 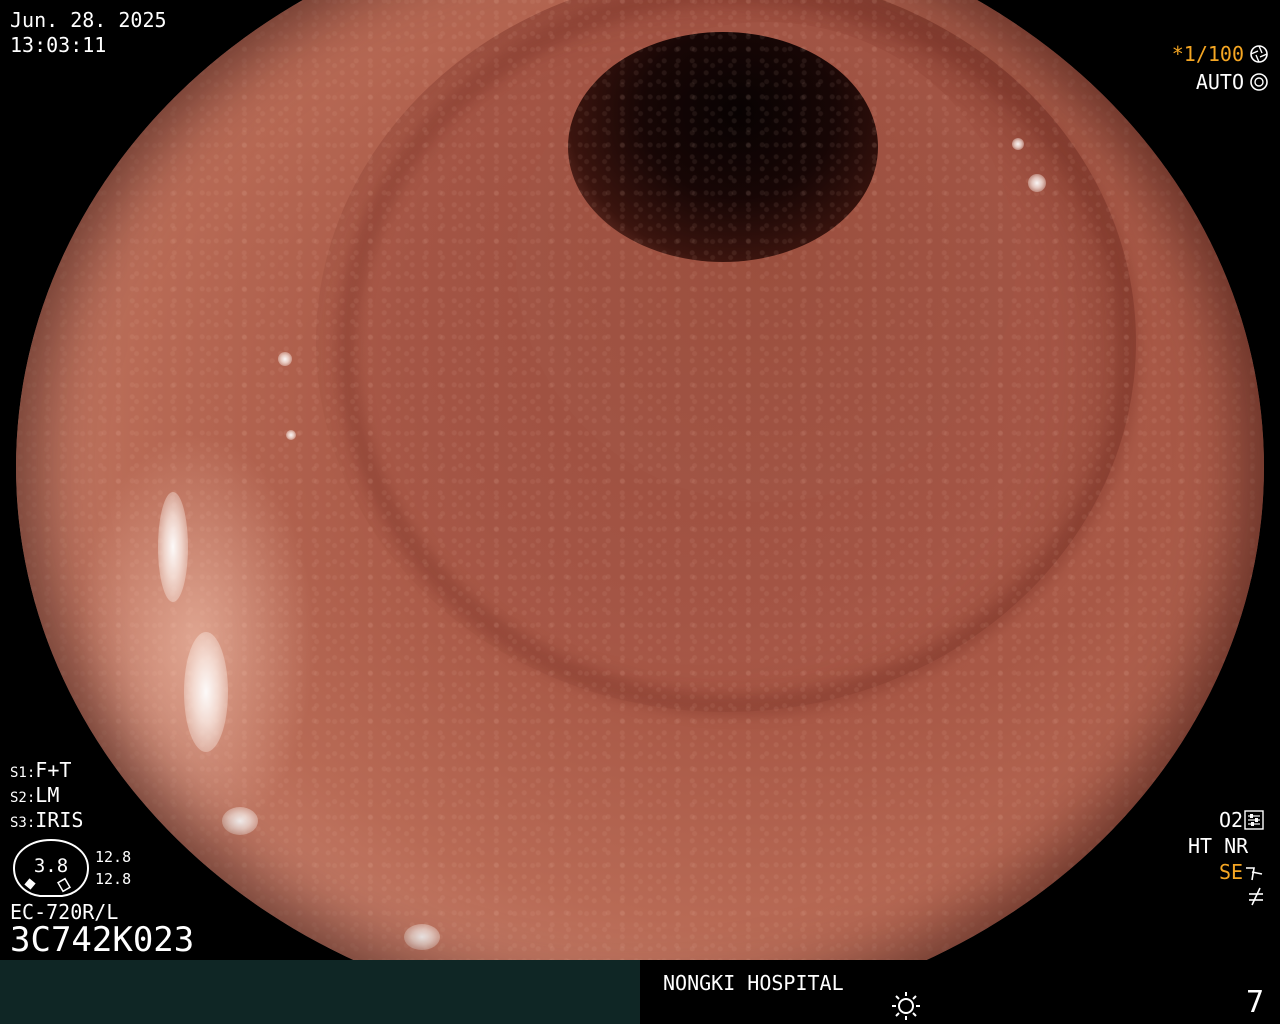 I want to click on structure-enhance-icon, so click(x=1254, y=874).